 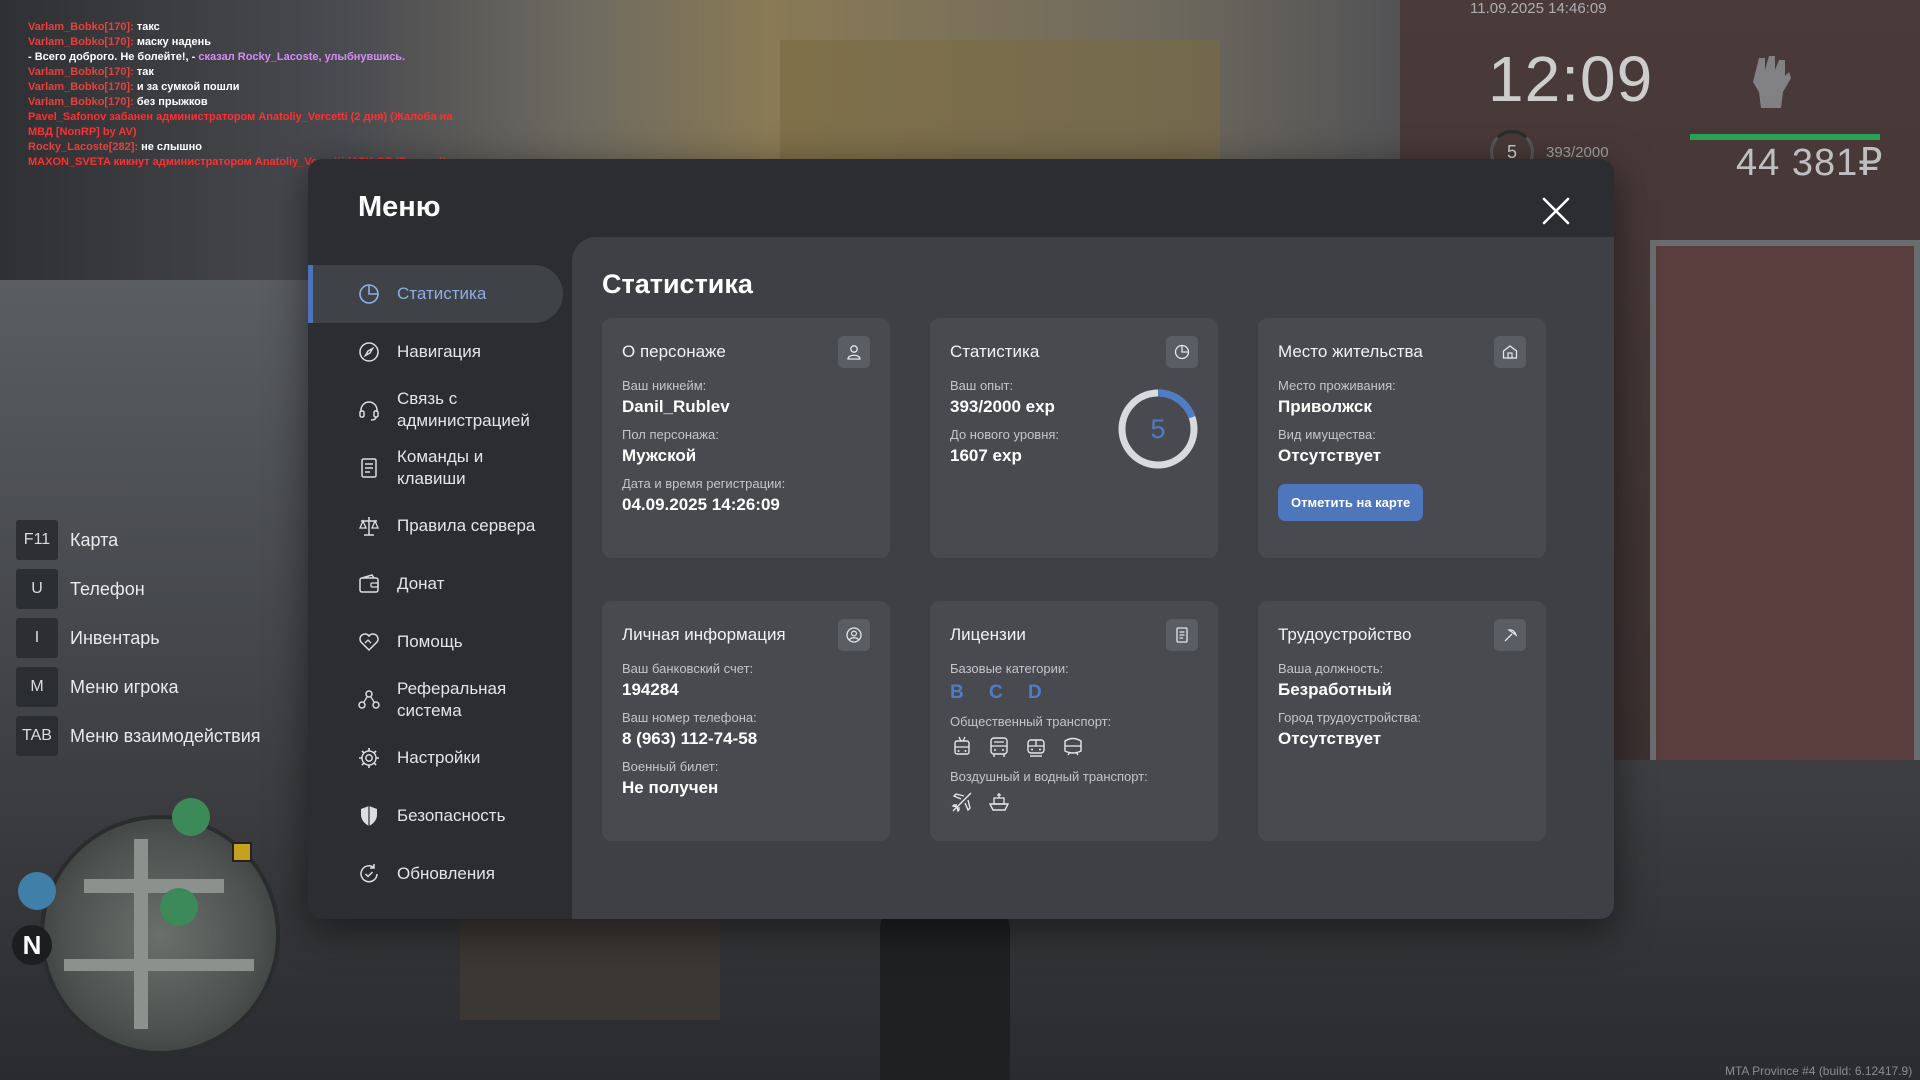 What do you see at coordinates (170, 147) in the screenshot?
I see `chat-text: не слышно` at bounding box center [170, 147].